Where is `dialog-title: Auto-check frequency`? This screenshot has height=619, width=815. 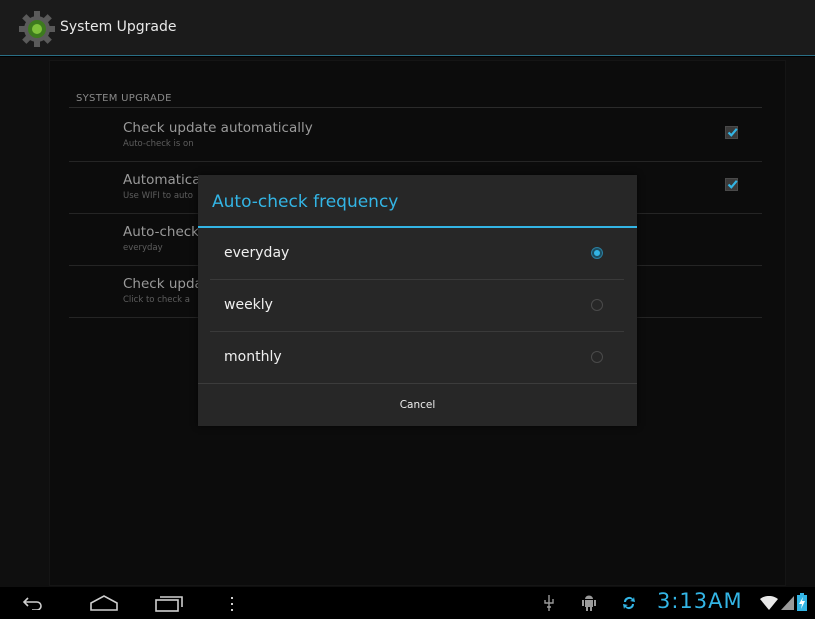
dialog-title: Auto-check frequency is located at coordinates (305, 202).